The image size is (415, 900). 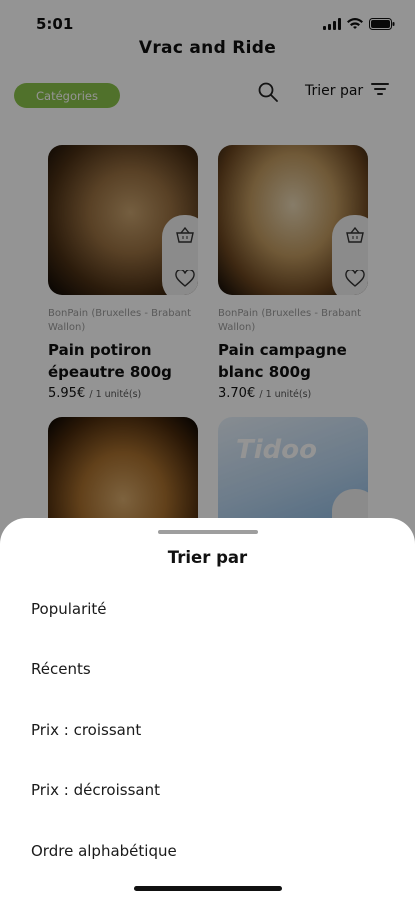 I want to click on drag-handle, so click(x=208, y=532).